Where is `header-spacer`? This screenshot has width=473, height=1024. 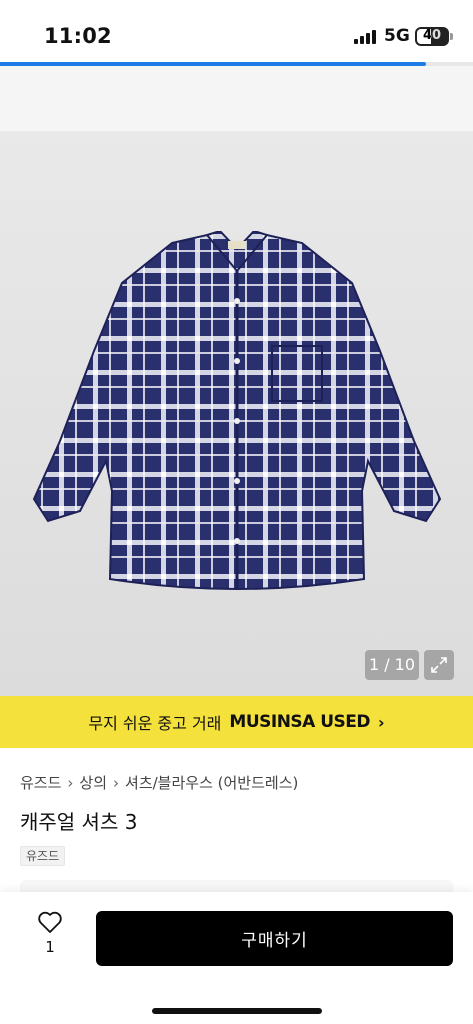
header-spacer is located at coordinates (236, 98).